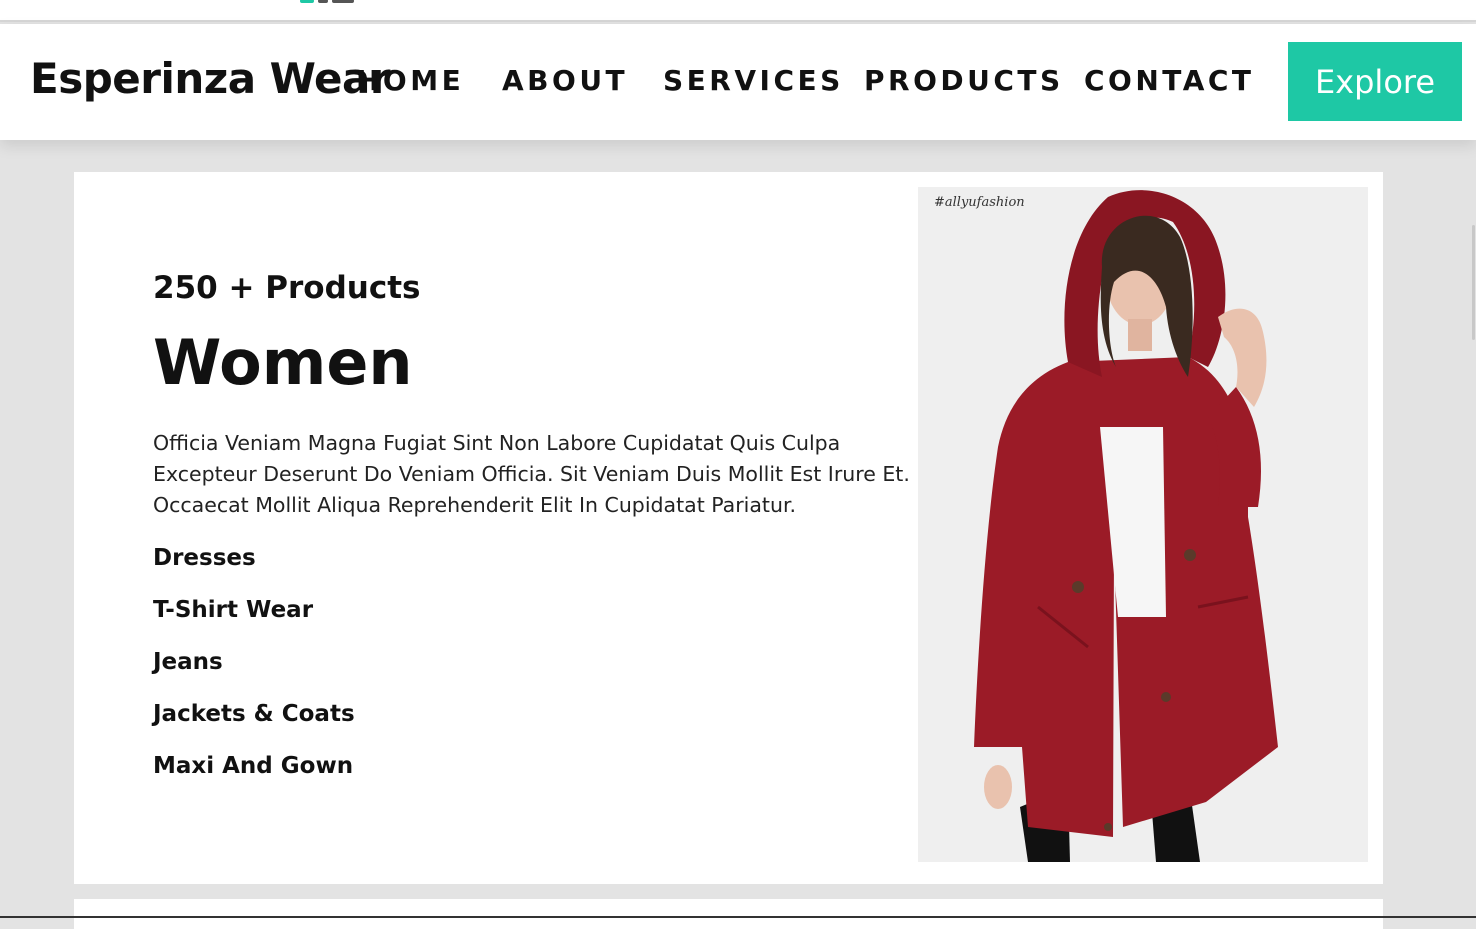  Describe the element at coordinates (1126, 526) in the screenshot. I see `woman-in-red-jacket-illustration` at that location.